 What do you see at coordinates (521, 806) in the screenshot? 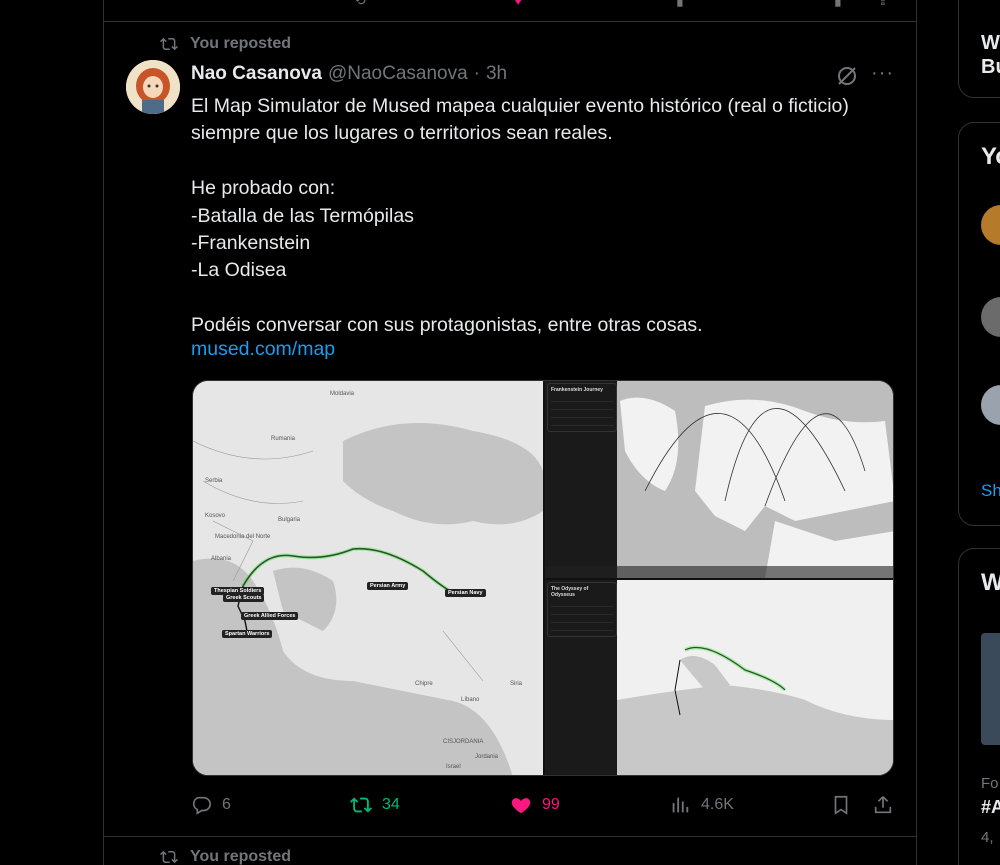
I see `heart-icon` at bounding box center [521, 806].